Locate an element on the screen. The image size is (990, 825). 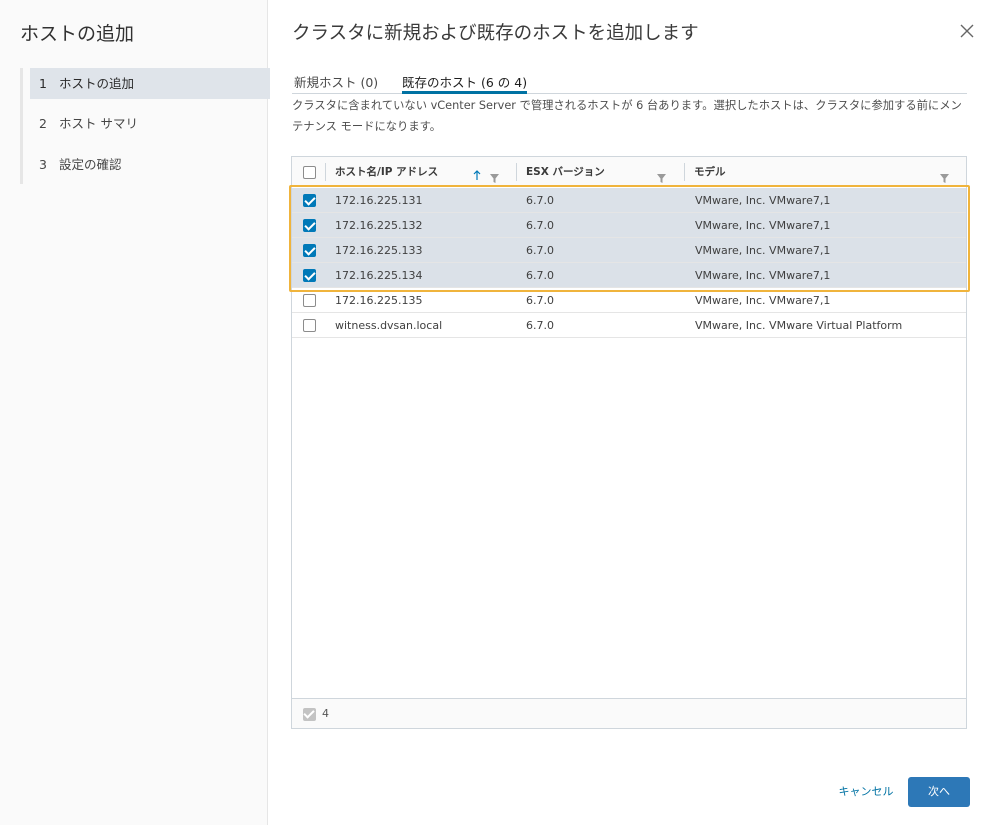
grid-header: ホスト名/IP アドレス ESX バージョン モデル is located at coordinates (629, 172).